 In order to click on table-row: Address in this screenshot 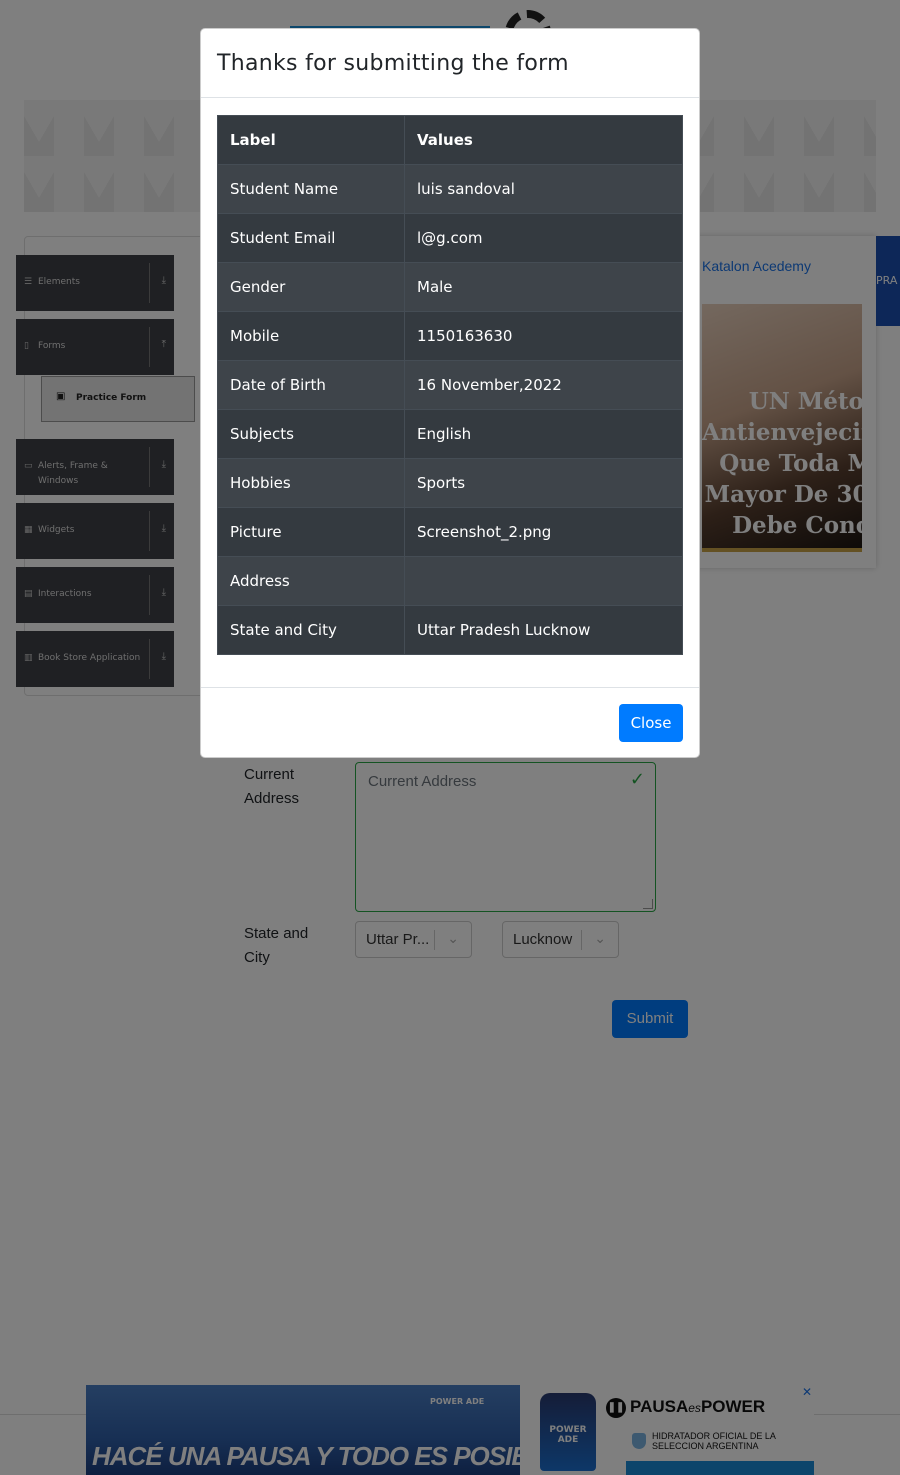, I will do `click(450, 581)`.